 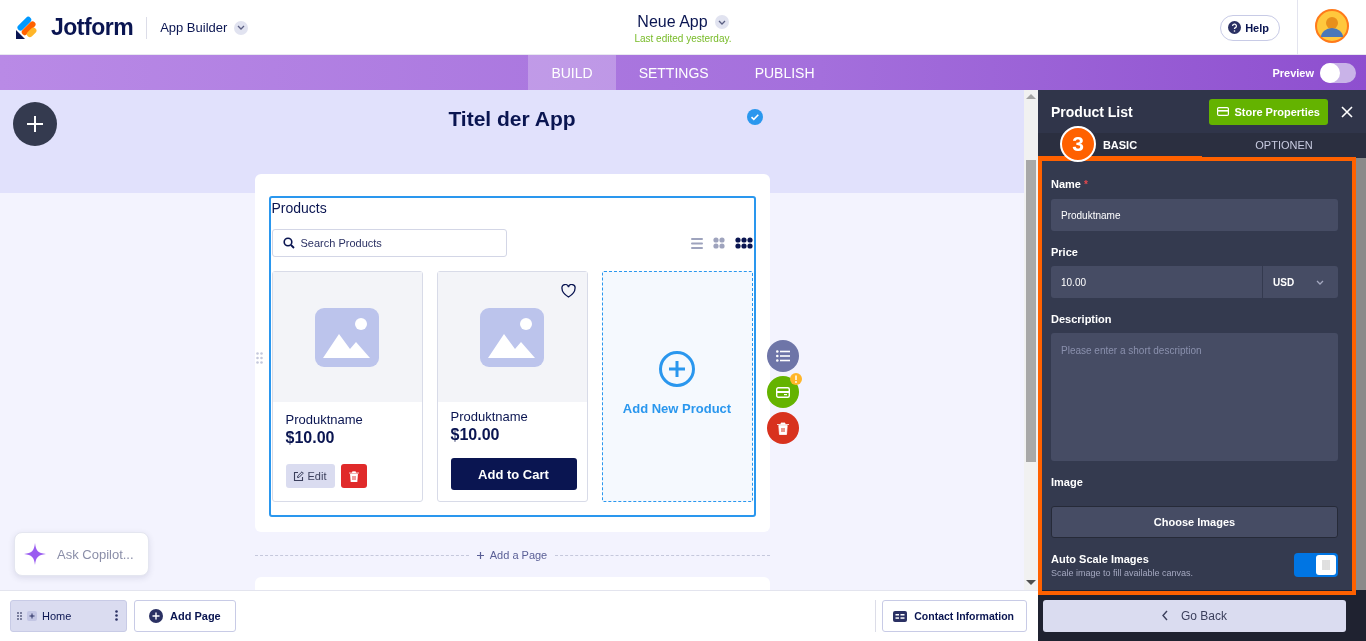 What do you see at coordinates (513, 474) in the screenshot?
I see `add-to-cart-button: Add to Cart` at bounding box center [513, 474].